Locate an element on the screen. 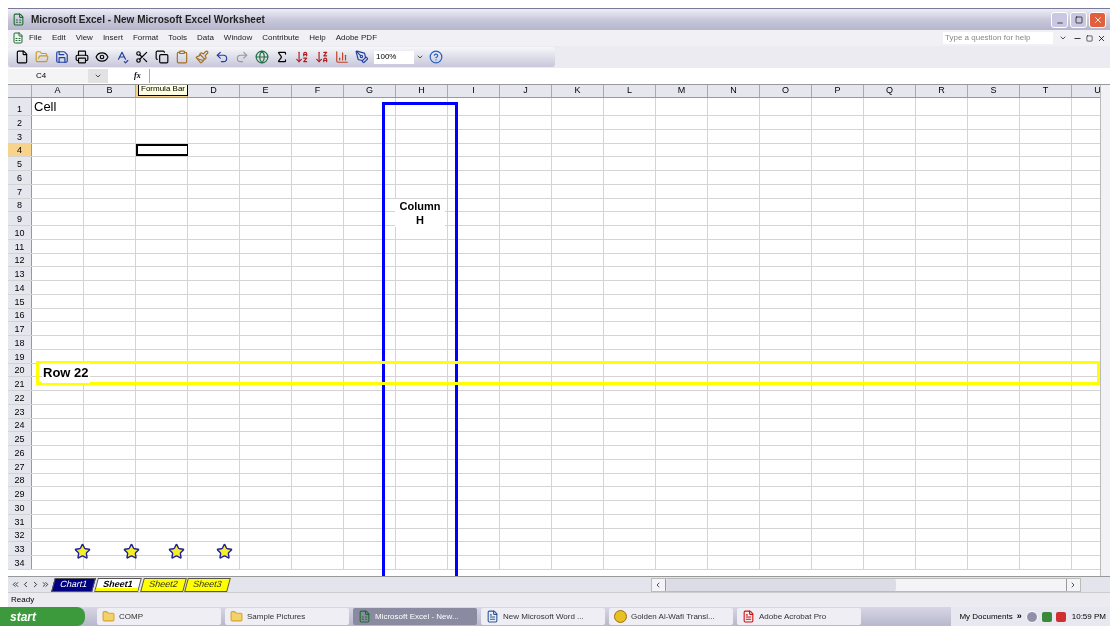 This screenshot has width=1110, height=626. sheet-tab: Chart1 is located at coordinates (73, 584).